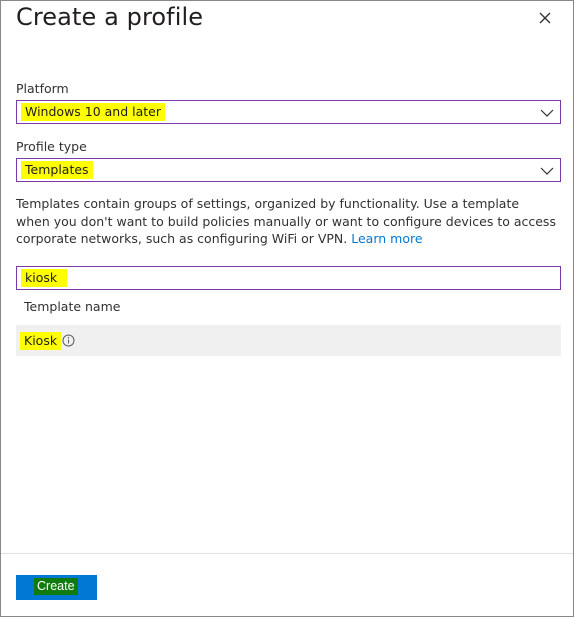 This screenshot has width=574, height=617. What do you see at coordinates (288, 278) in the screenshot?
I see `template-search-box` at bounding box center [288, 278].